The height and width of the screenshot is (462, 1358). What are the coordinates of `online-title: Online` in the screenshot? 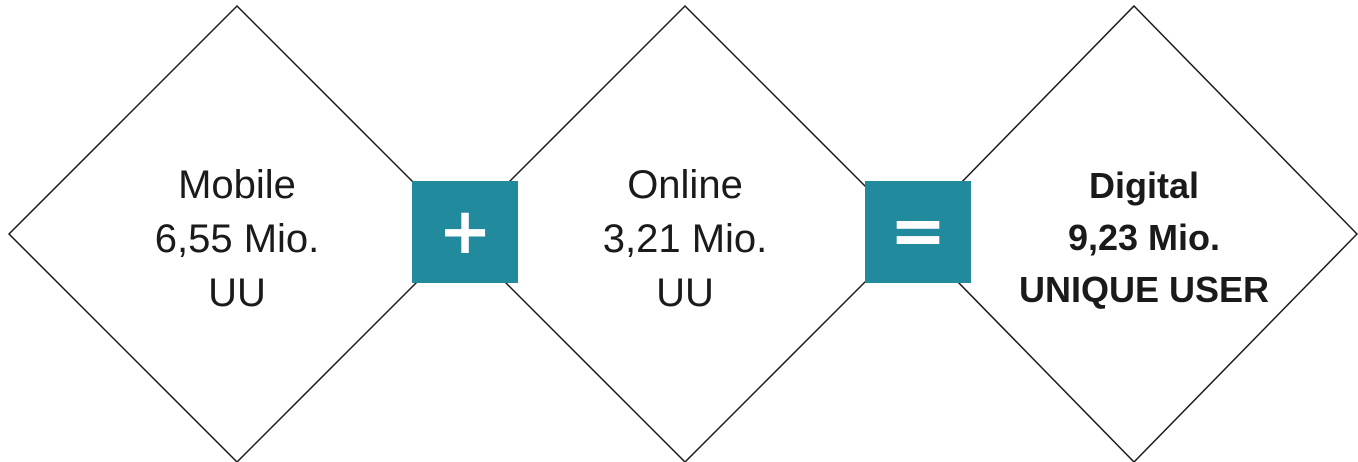 It's located at (685, 185).